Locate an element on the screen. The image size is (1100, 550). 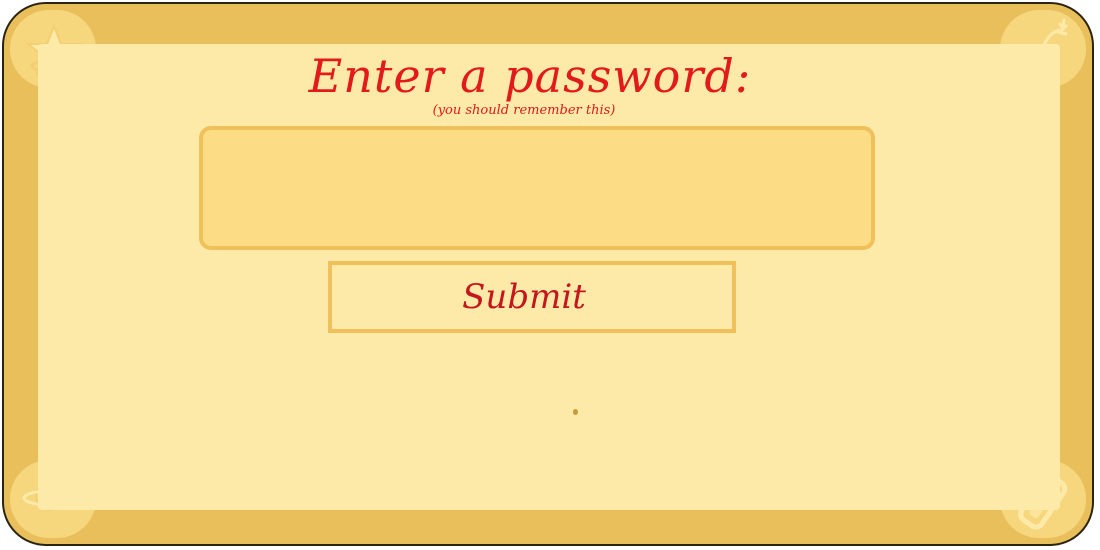
submit-button: Submit is located at coordinates (532, 297).